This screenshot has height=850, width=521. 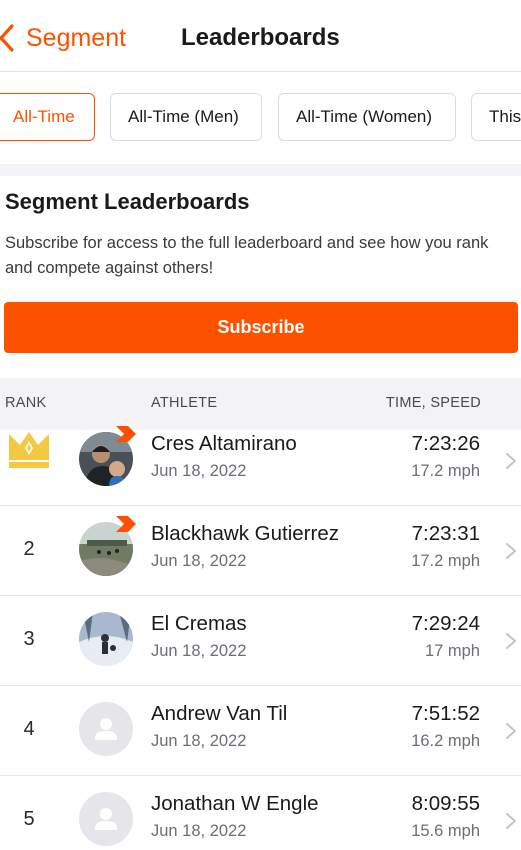 What do you see at coordinates (29, 450) in the screenshot?
I see `crown-icon` at bounding box center [29, 450].